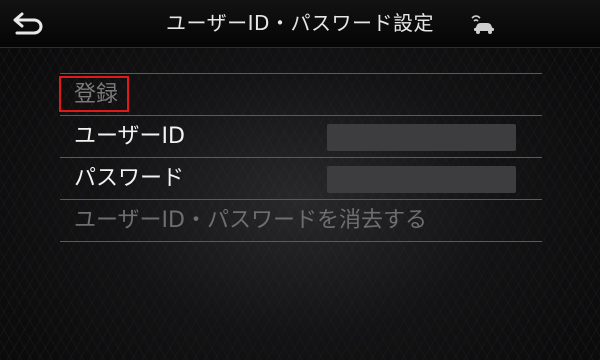 The image size is (600, 360). I want to click on back-button, so click(28, 23).